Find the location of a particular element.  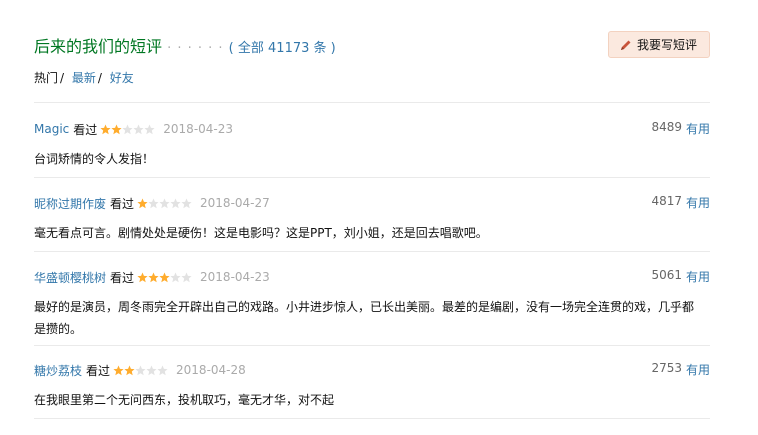

total-count: ( 全部 41173 条 ) is located at coordinates (282, 48).